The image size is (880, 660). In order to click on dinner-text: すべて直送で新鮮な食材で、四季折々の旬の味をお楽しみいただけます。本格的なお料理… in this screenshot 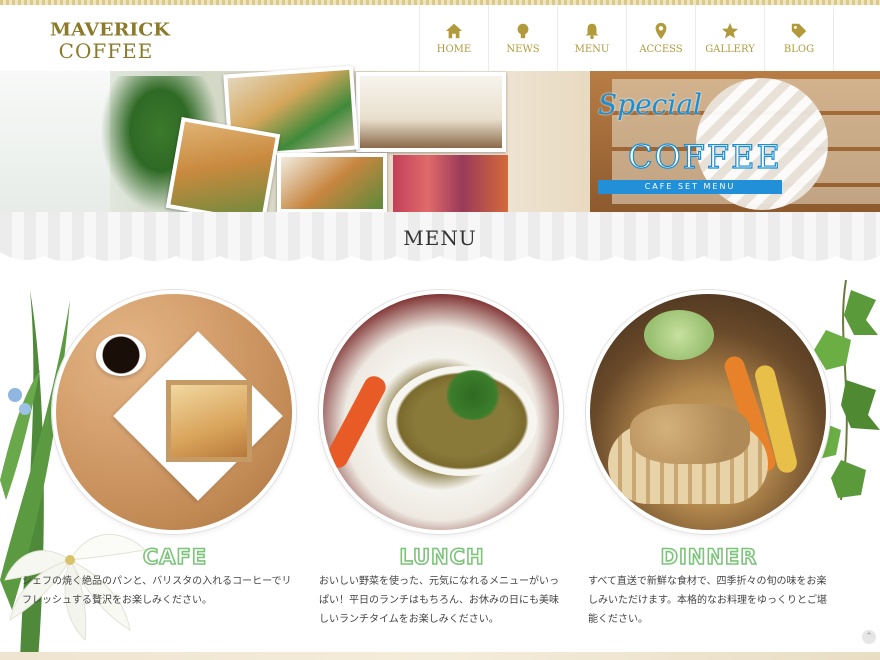, I will do `click(707, 600)`.